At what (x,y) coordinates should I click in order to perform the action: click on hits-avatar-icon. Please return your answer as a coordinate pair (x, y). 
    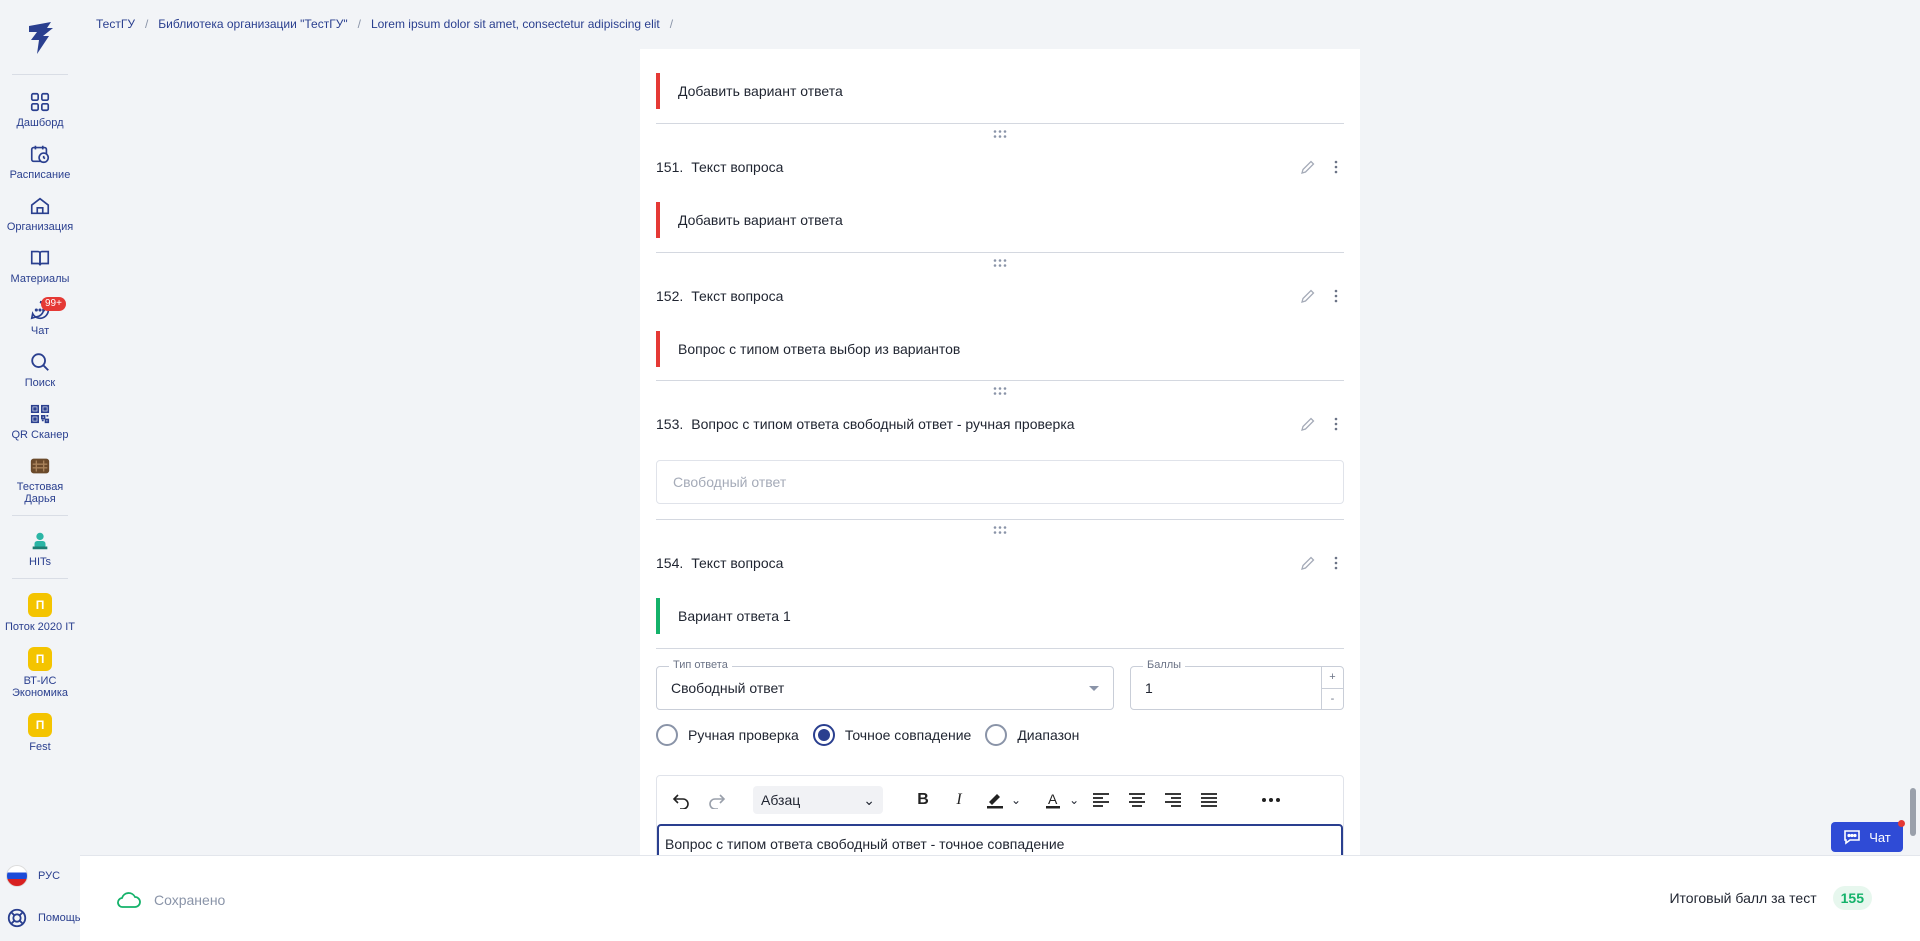
    Looking at the image, I should click on (40, 541).